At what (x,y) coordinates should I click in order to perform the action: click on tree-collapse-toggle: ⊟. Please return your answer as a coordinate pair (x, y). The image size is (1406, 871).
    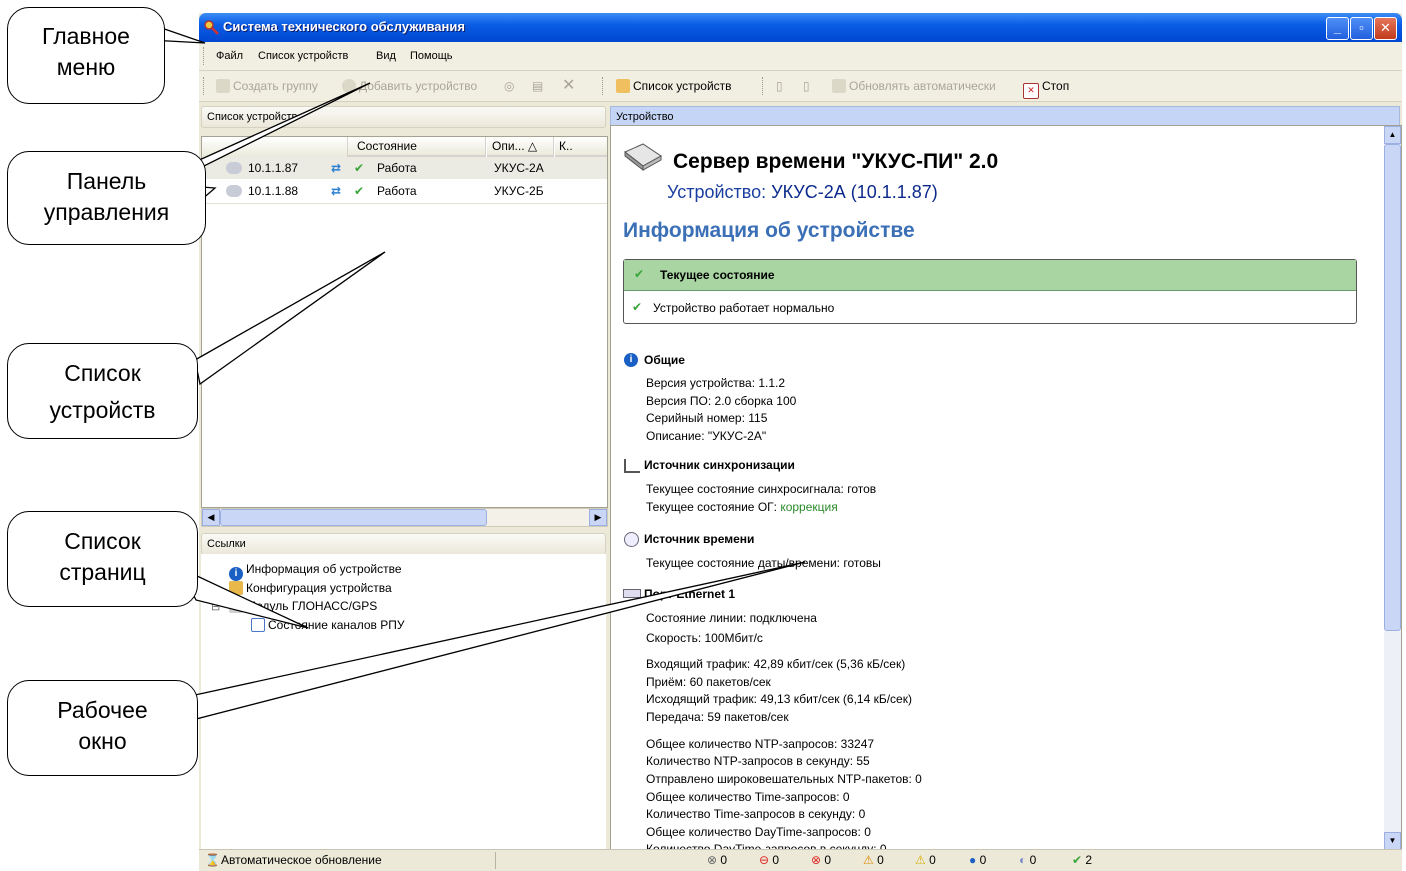
    Looking at the image, I should click on (215, 606).